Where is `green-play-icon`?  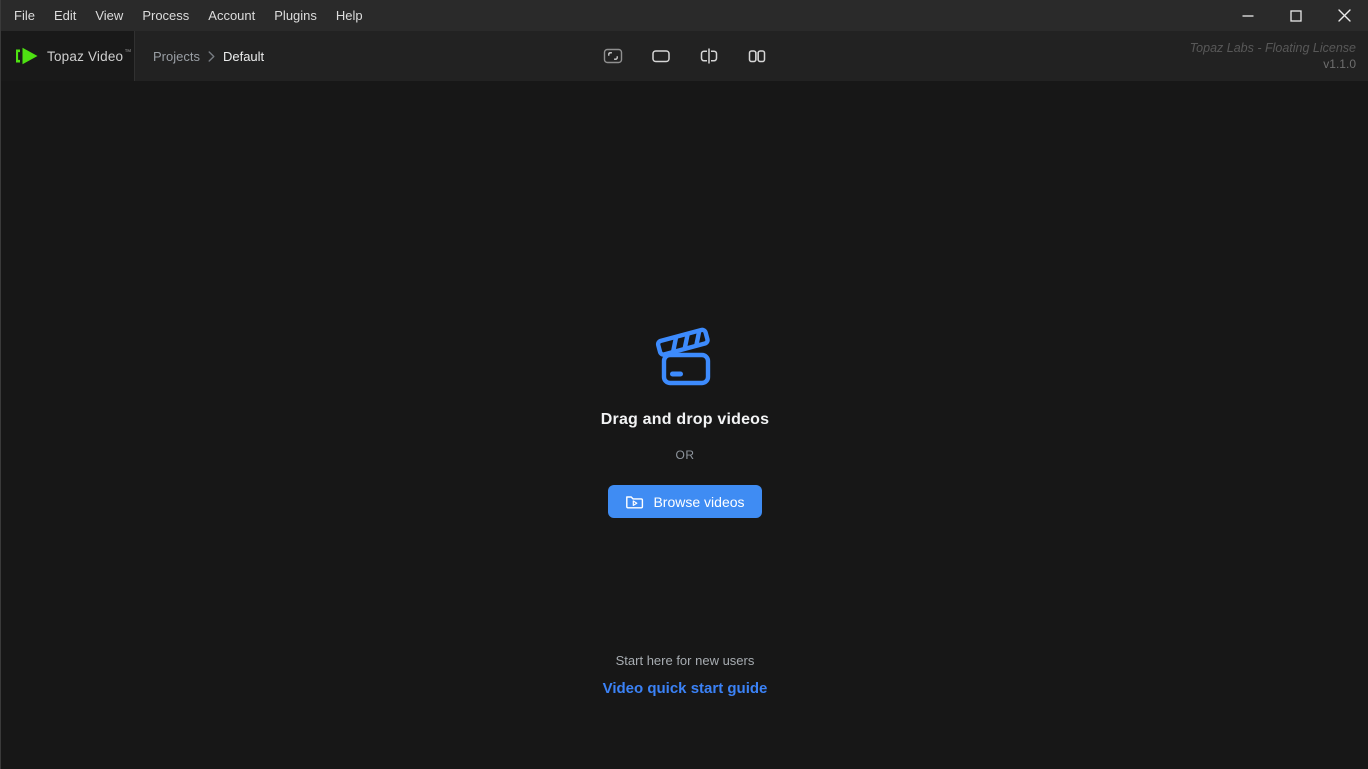 green-play-icon is located at coordinates (26, 56).